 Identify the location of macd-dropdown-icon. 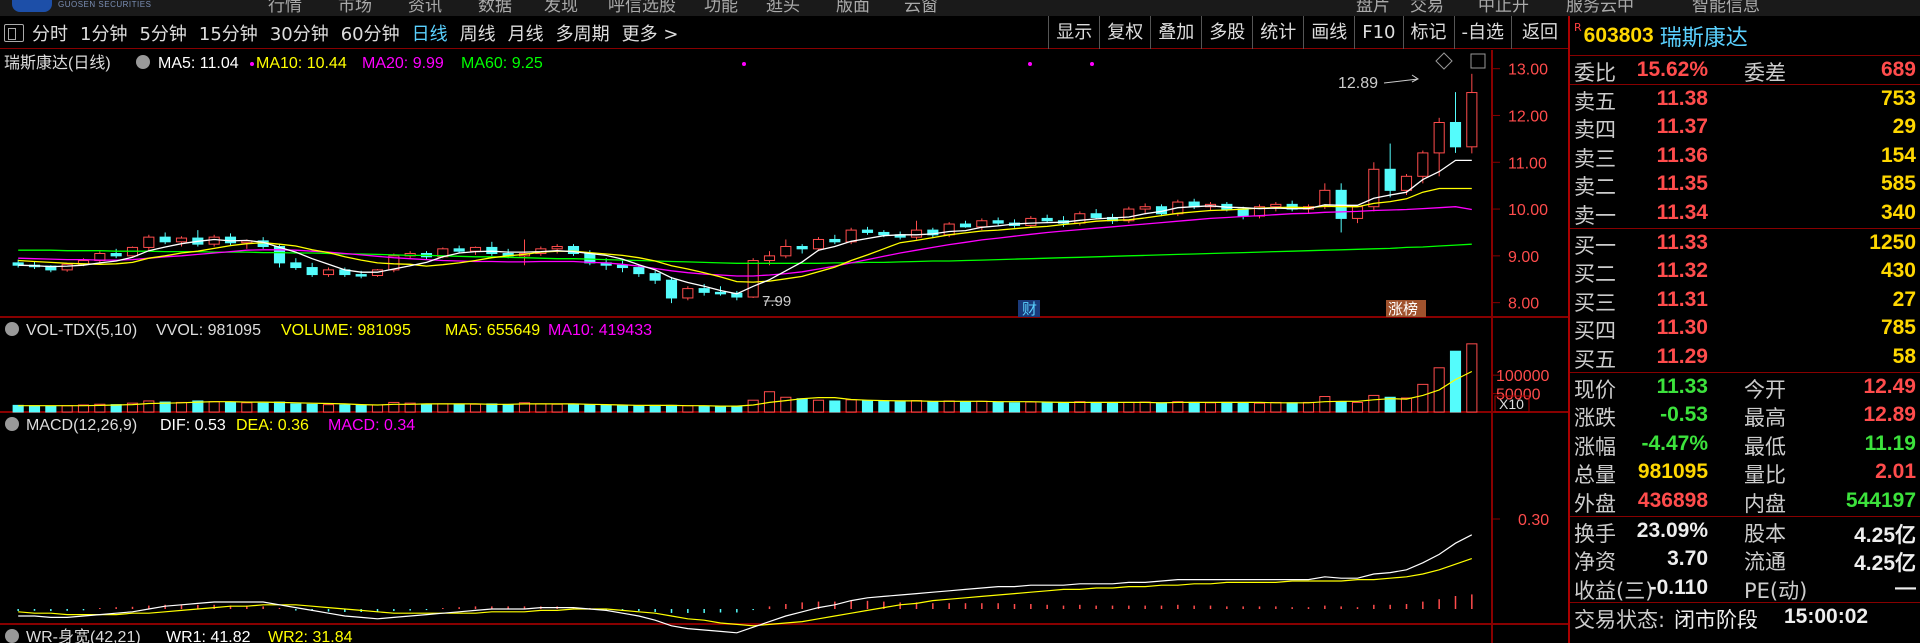
(12, 424).